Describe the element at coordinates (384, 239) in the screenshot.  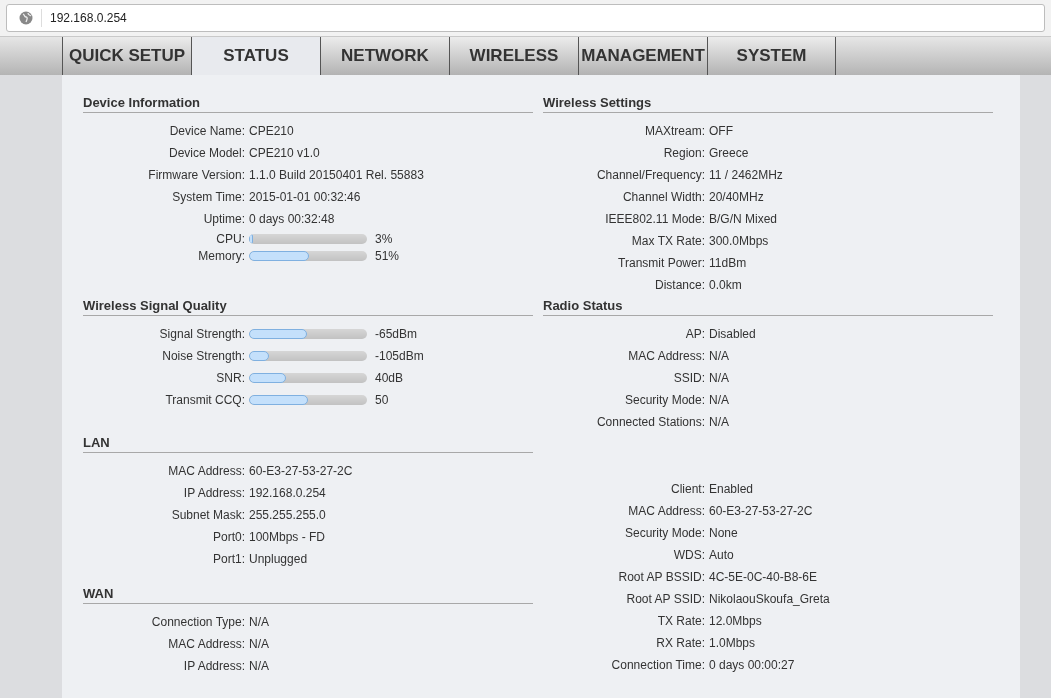
I see `field-value: 3%` at that location.